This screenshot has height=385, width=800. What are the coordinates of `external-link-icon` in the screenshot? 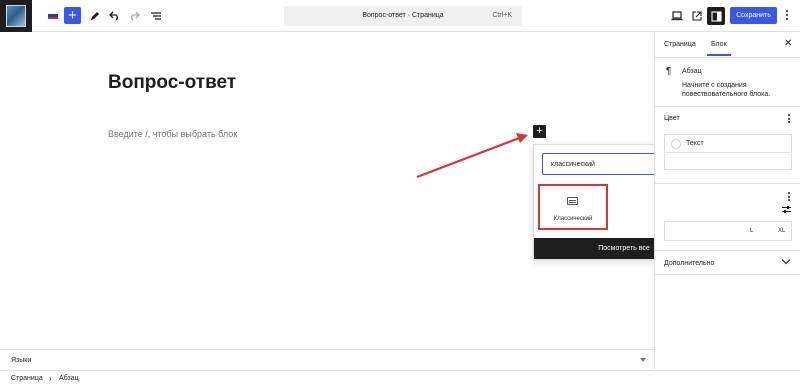 It's located at (697, 16).